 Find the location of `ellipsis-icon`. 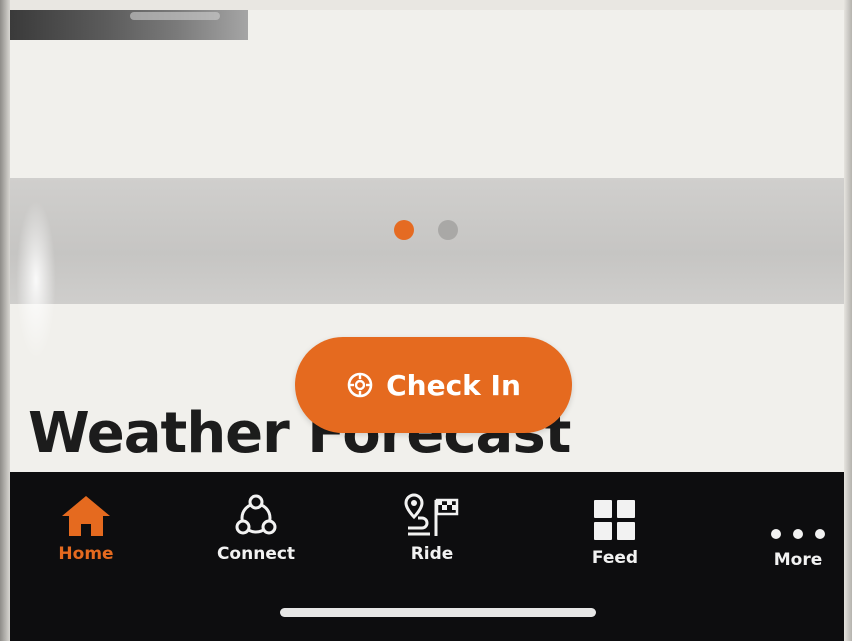

ellipsis-icon is located at coordinates (798, 520).